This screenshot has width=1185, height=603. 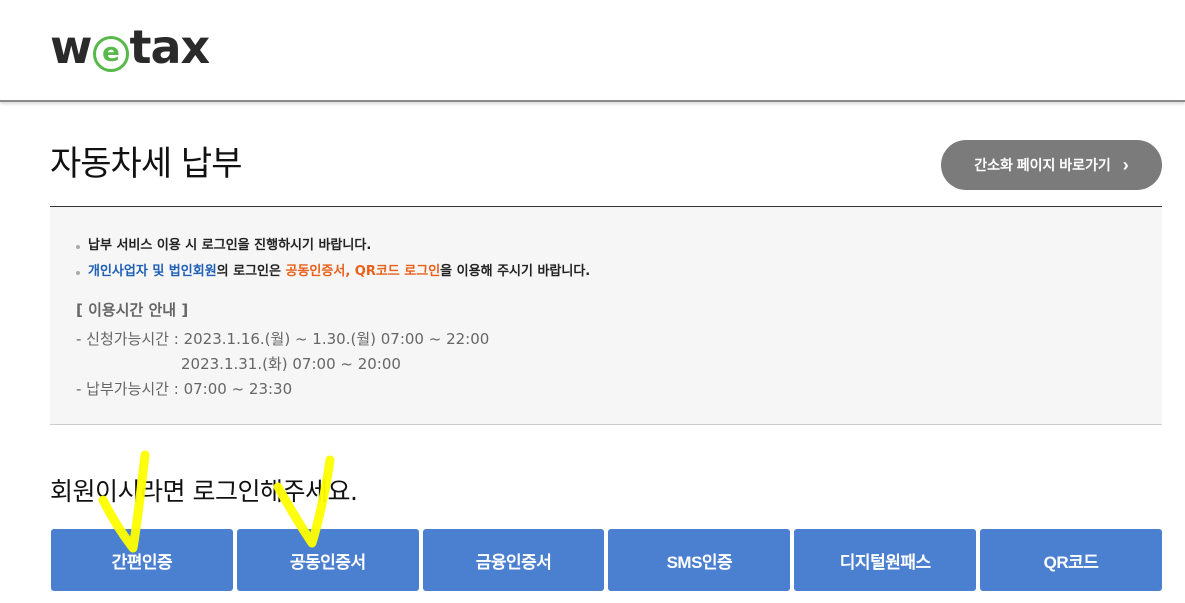 What do you see at coordinates (606, 560) in the screenshot?
I see `auth-method-row: 간편인증 공동인증서 금융인증서 SMS인증 디지털원패스 QR코드` at bounding box center [606, 560].